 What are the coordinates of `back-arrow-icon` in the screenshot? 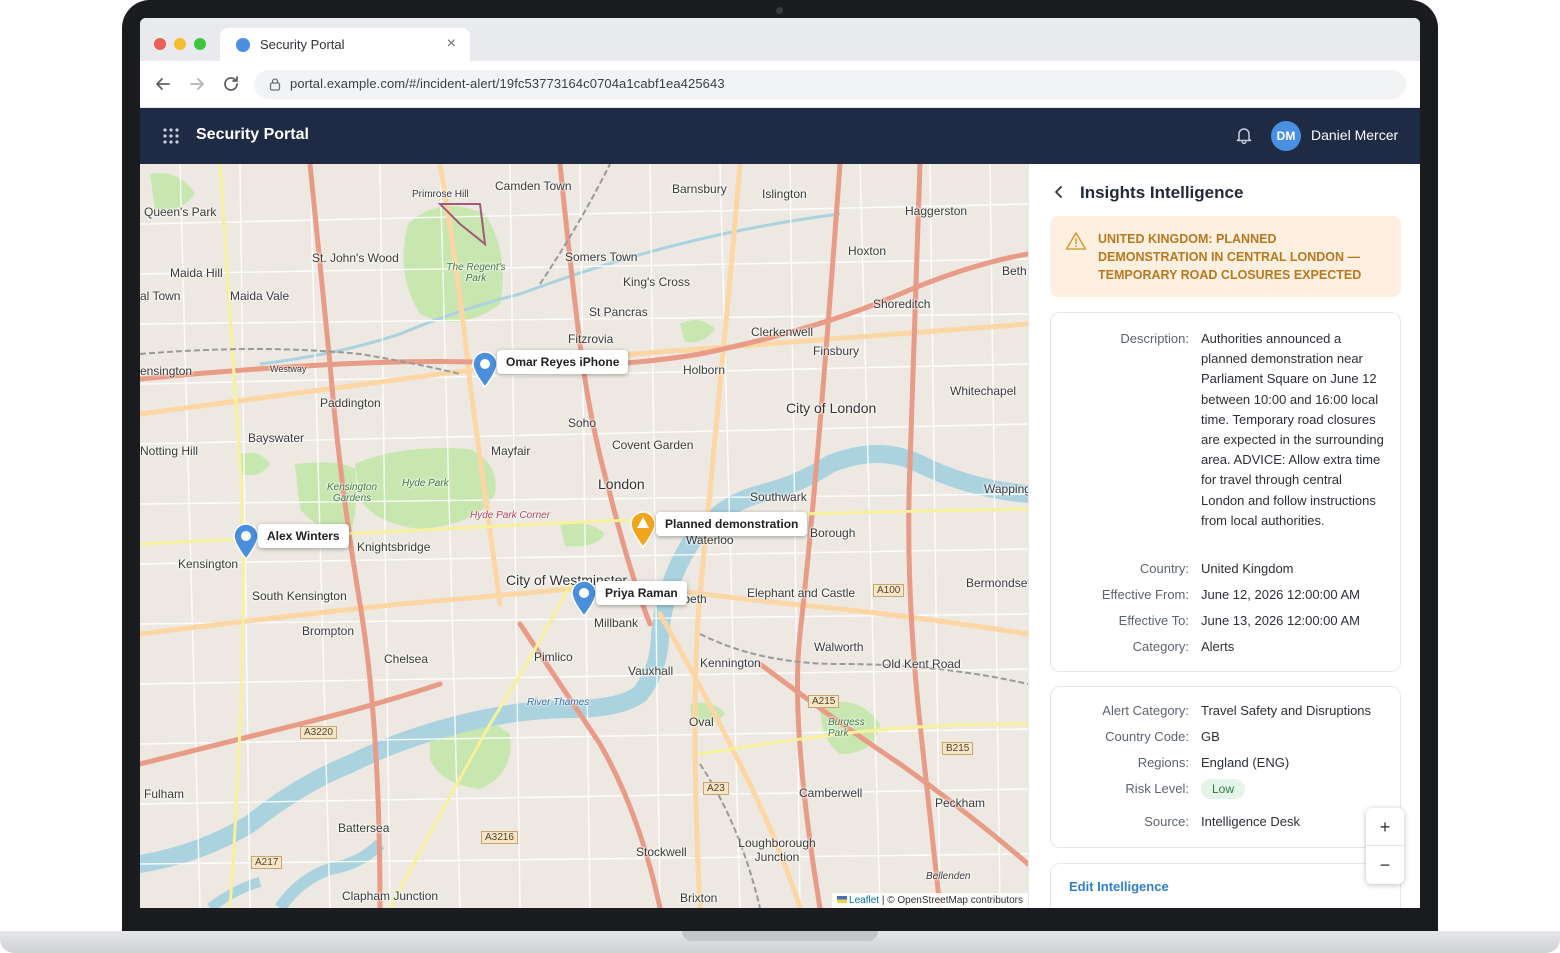 It's located at (163, 84).